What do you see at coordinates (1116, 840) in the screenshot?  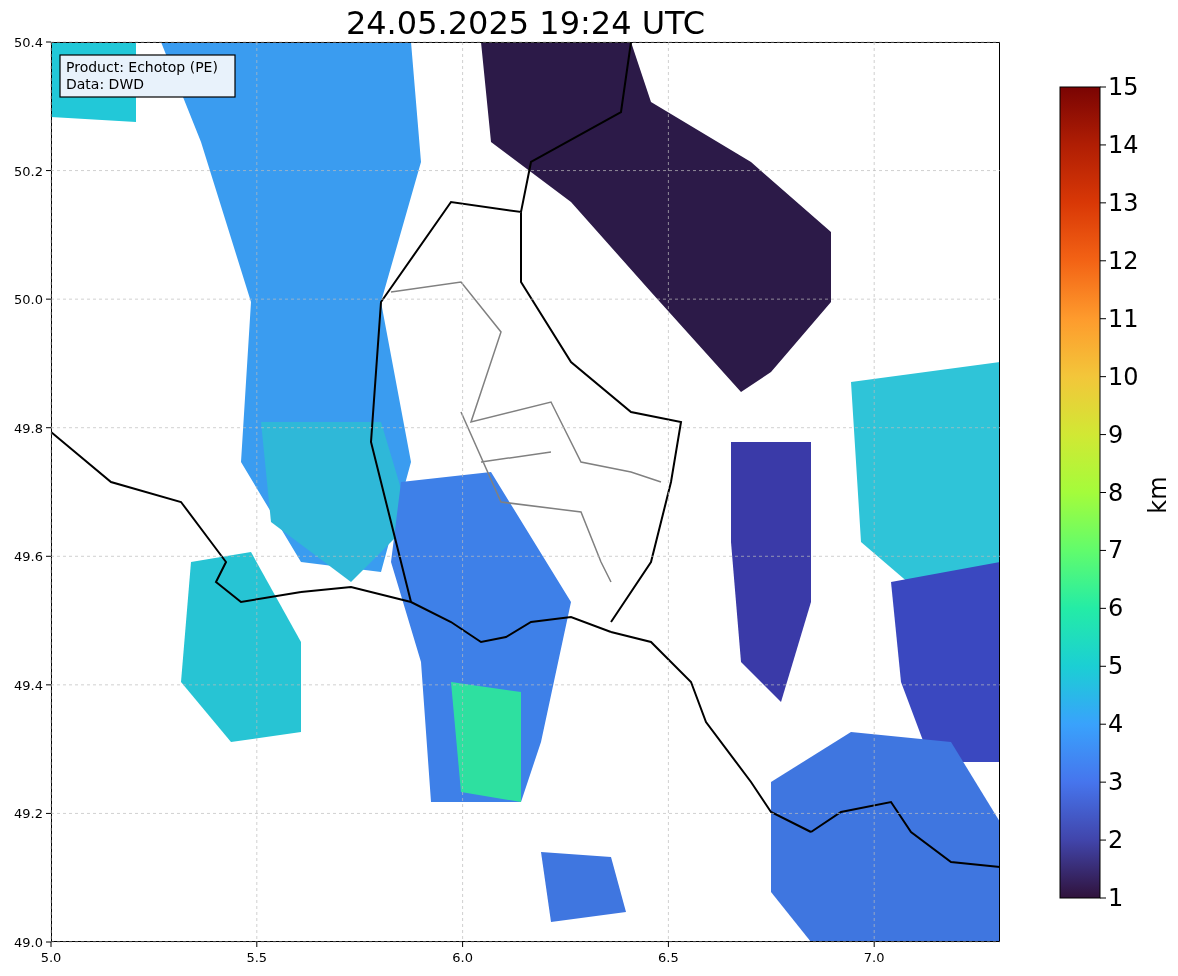 I see `colorbar-tick-label: 2` at bounding box center [1116, 840].